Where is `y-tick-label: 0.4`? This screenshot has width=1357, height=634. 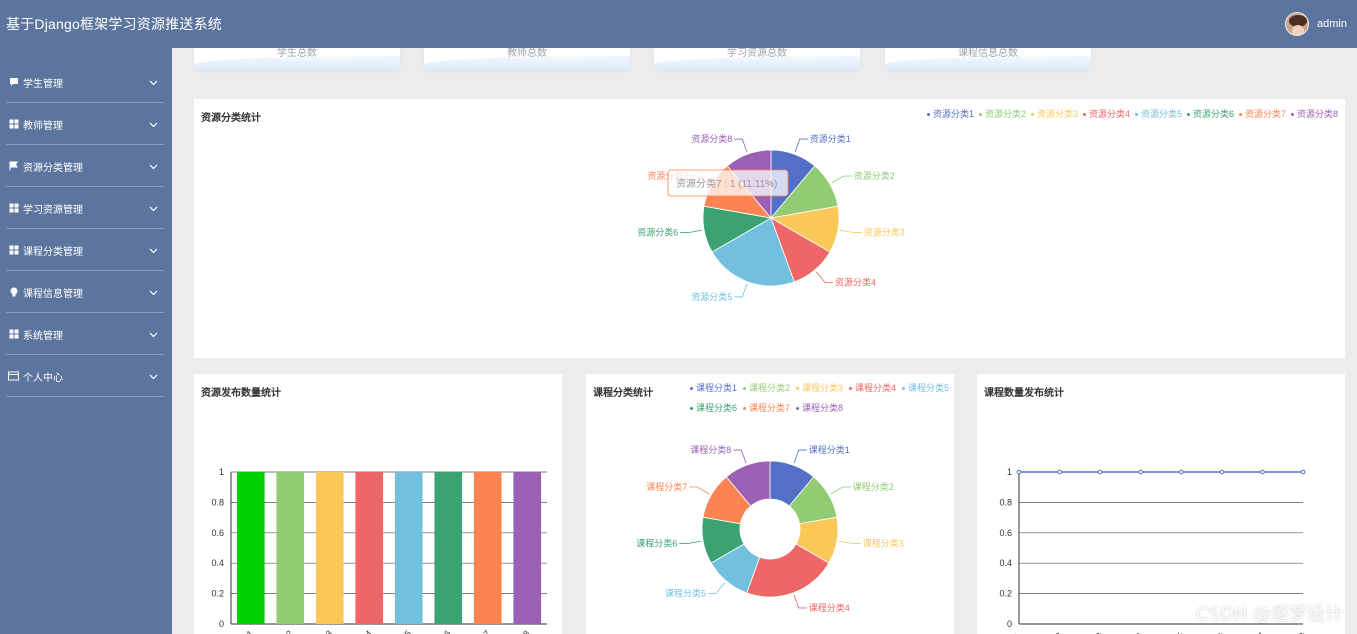
y-tick-label: 0.4 is located at coordinates (217, 563).